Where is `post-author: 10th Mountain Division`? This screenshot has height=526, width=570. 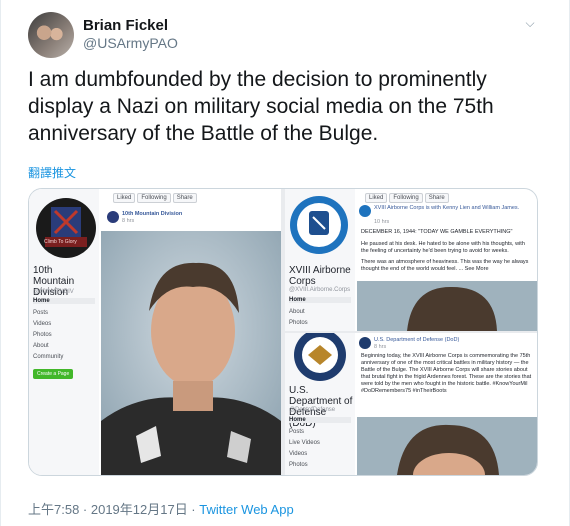 post-author: 10th Mountain Division is located at coordinates (152, 214).